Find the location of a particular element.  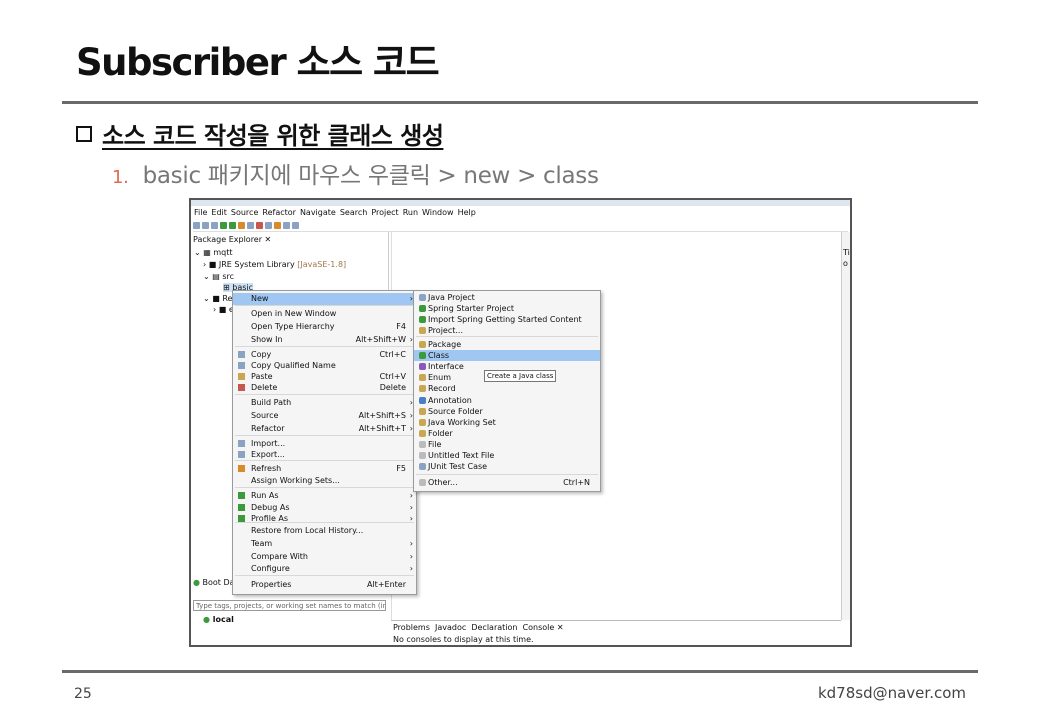

new-icon is located at coordinates (196, 225).